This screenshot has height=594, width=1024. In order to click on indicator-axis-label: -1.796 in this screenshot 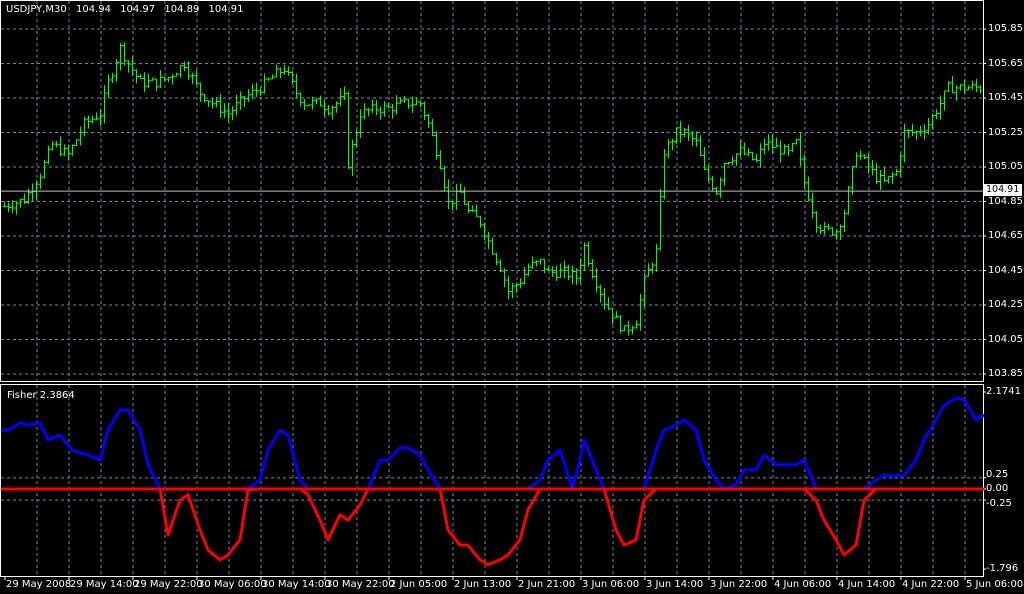, I will do `click(1002, 569)`.